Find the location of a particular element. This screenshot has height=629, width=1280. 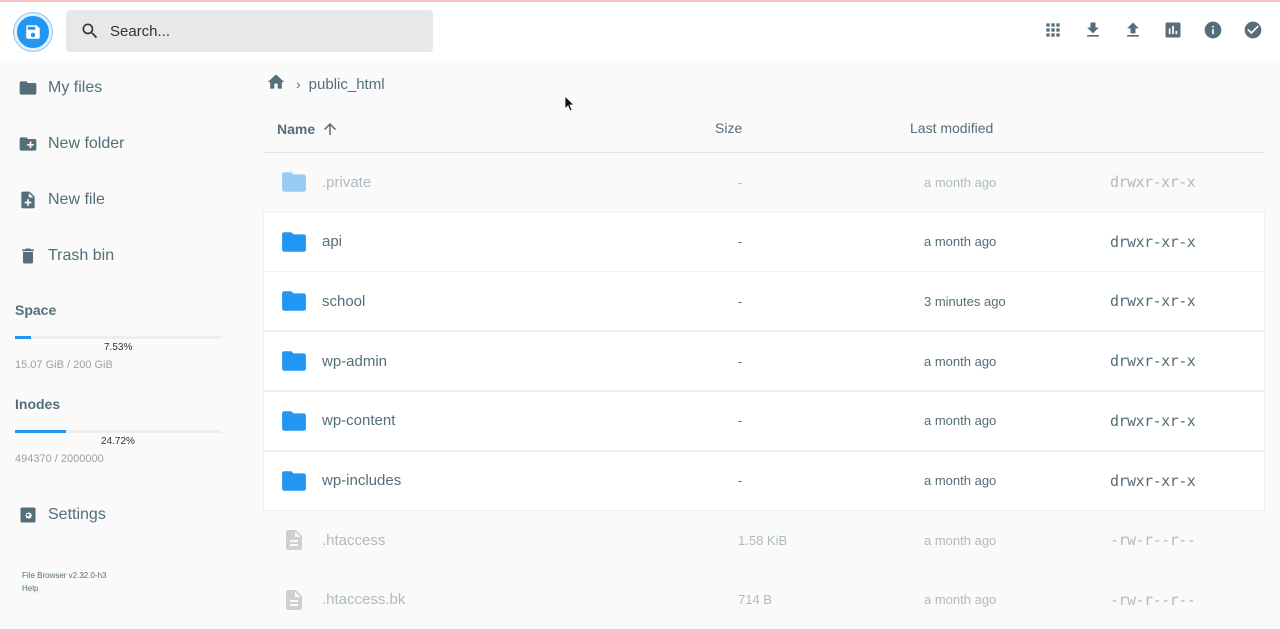

grid-view-icon is located at coordinates (1053, 30).